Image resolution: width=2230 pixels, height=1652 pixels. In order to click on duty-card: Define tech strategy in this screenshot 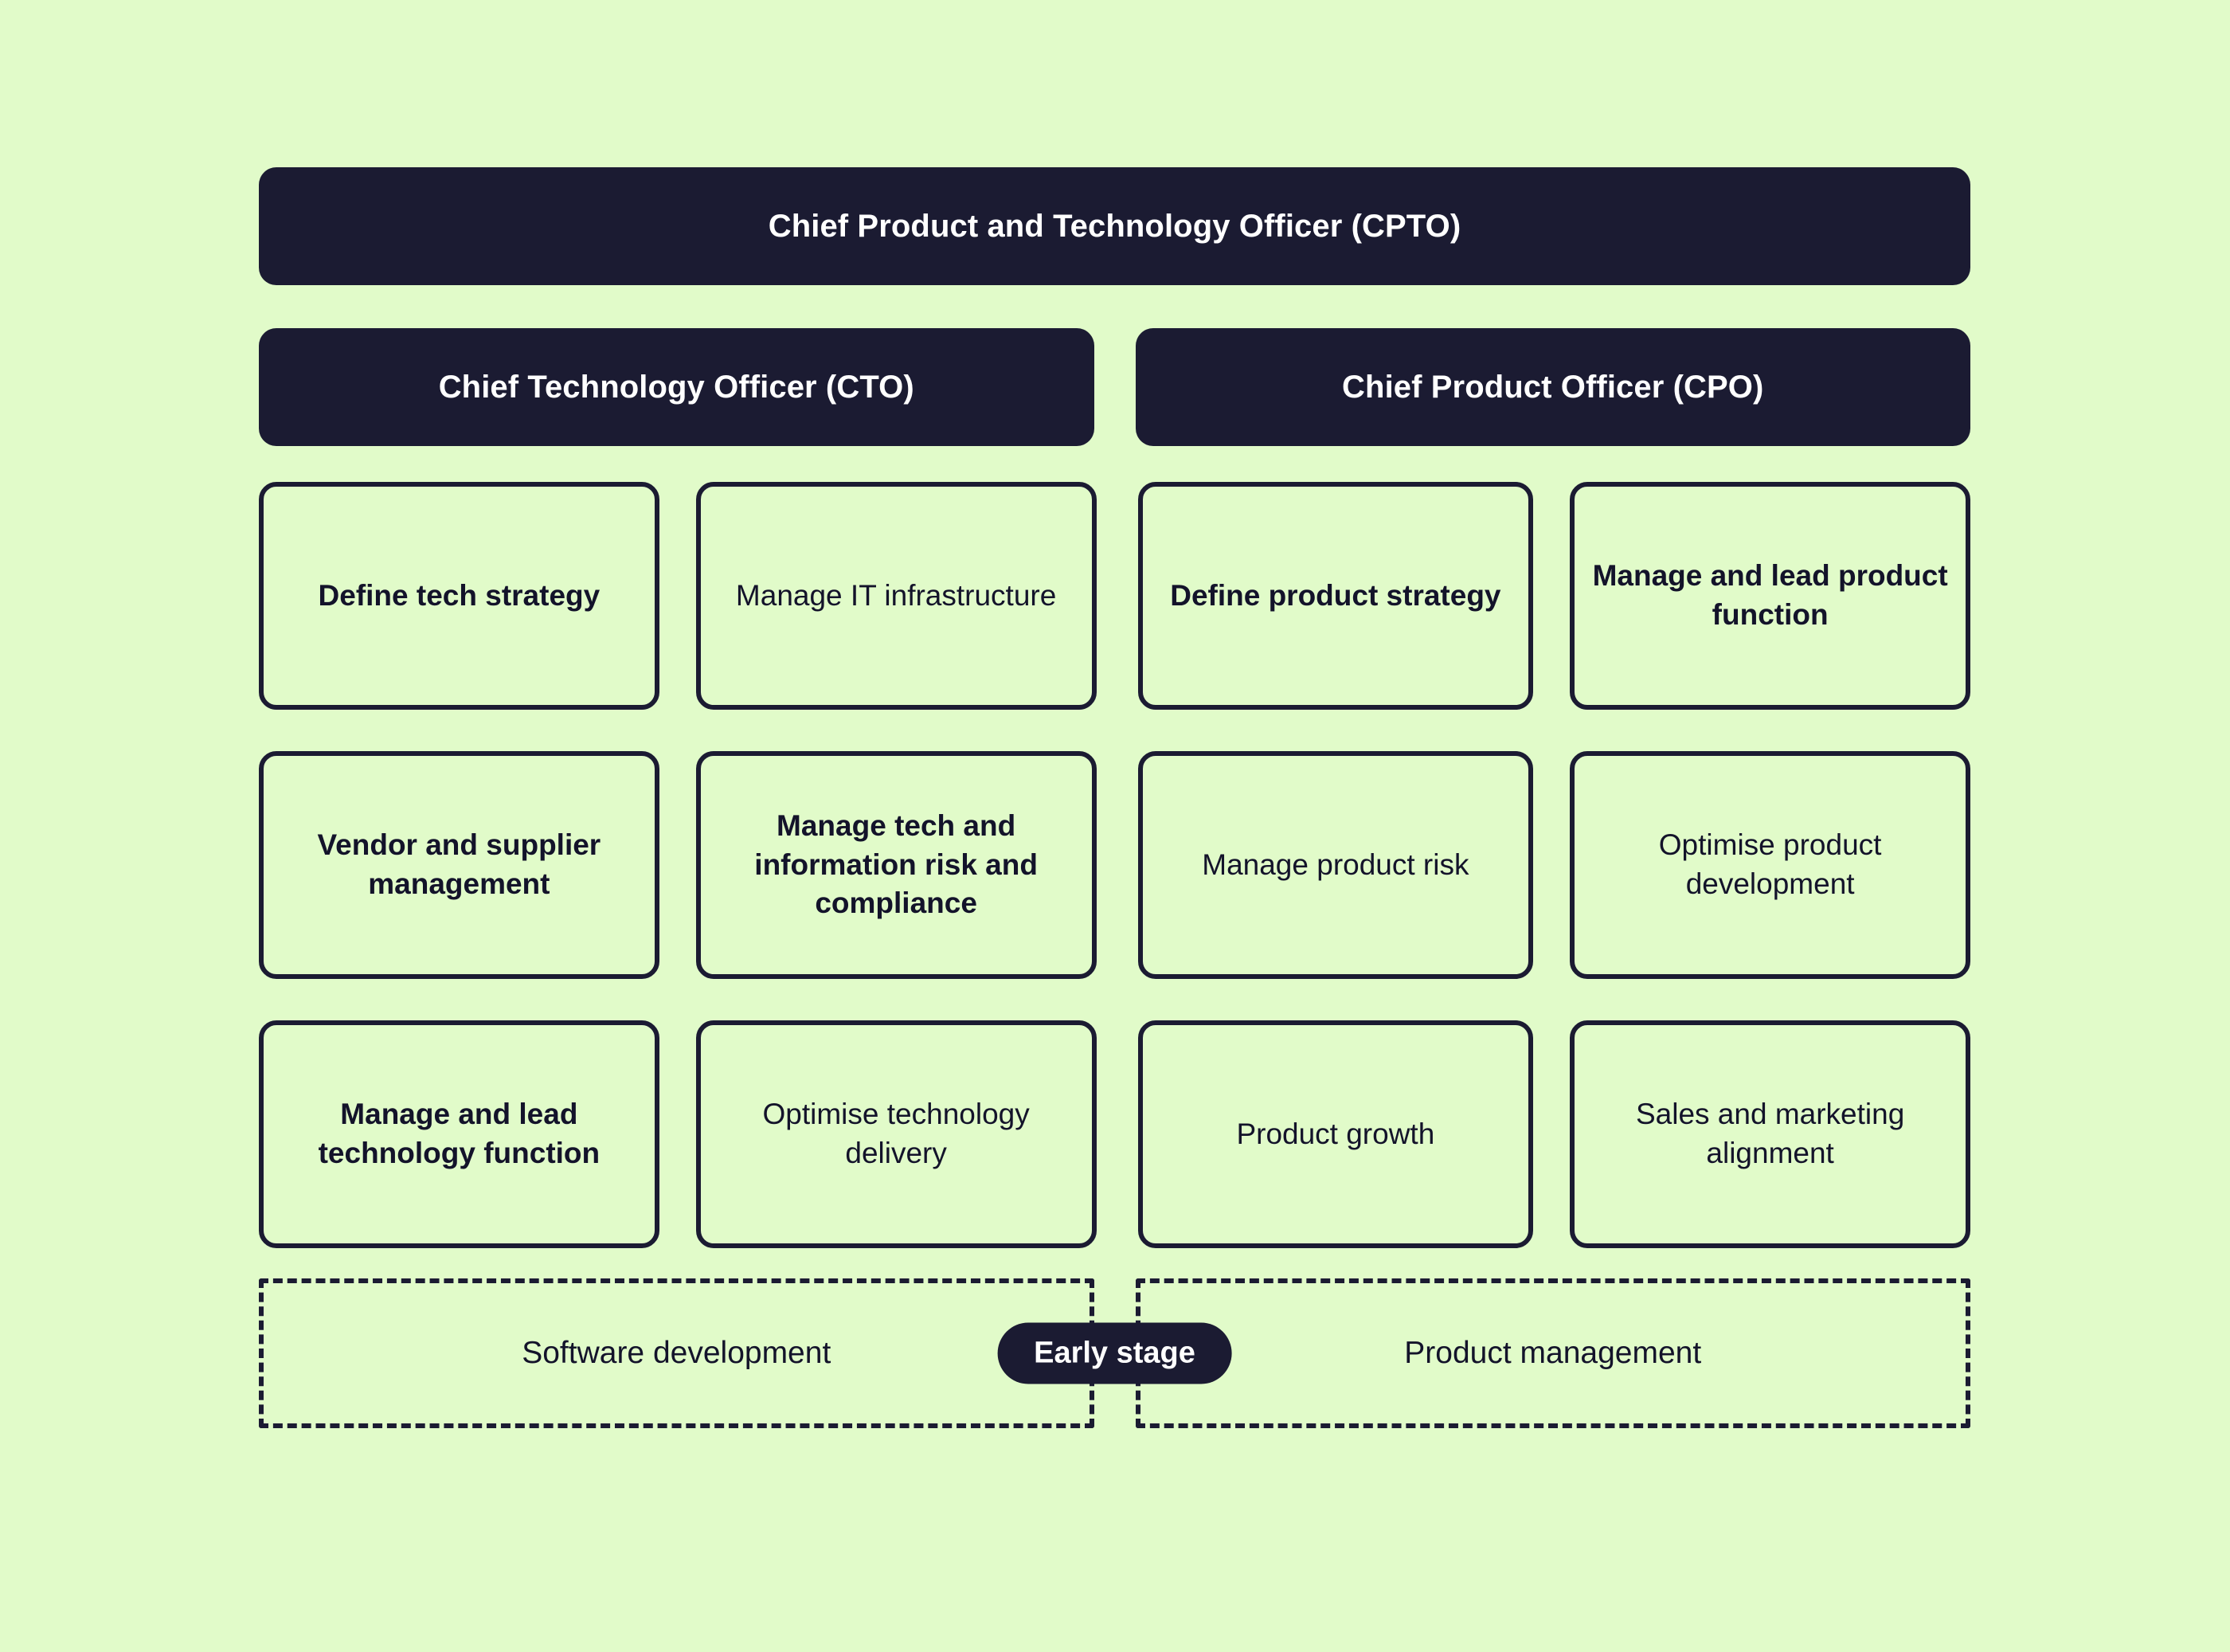, I will do `click(459, 596)`.